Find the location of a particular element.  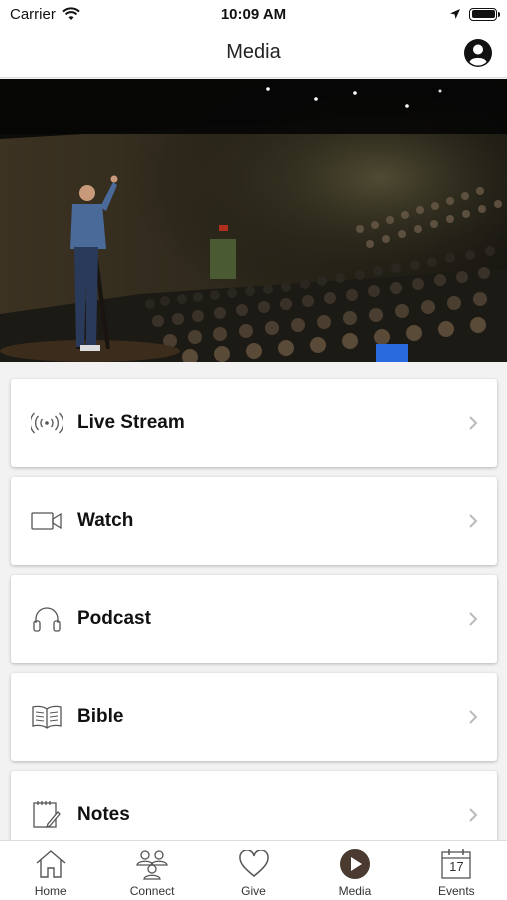

tab-media: Media is located at coordinates (354, 870).